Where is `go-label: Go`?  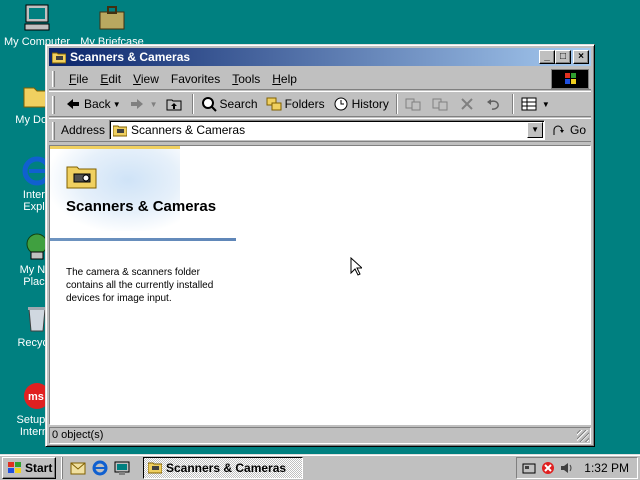
go-label: Go is located at coordinates (578, 130).